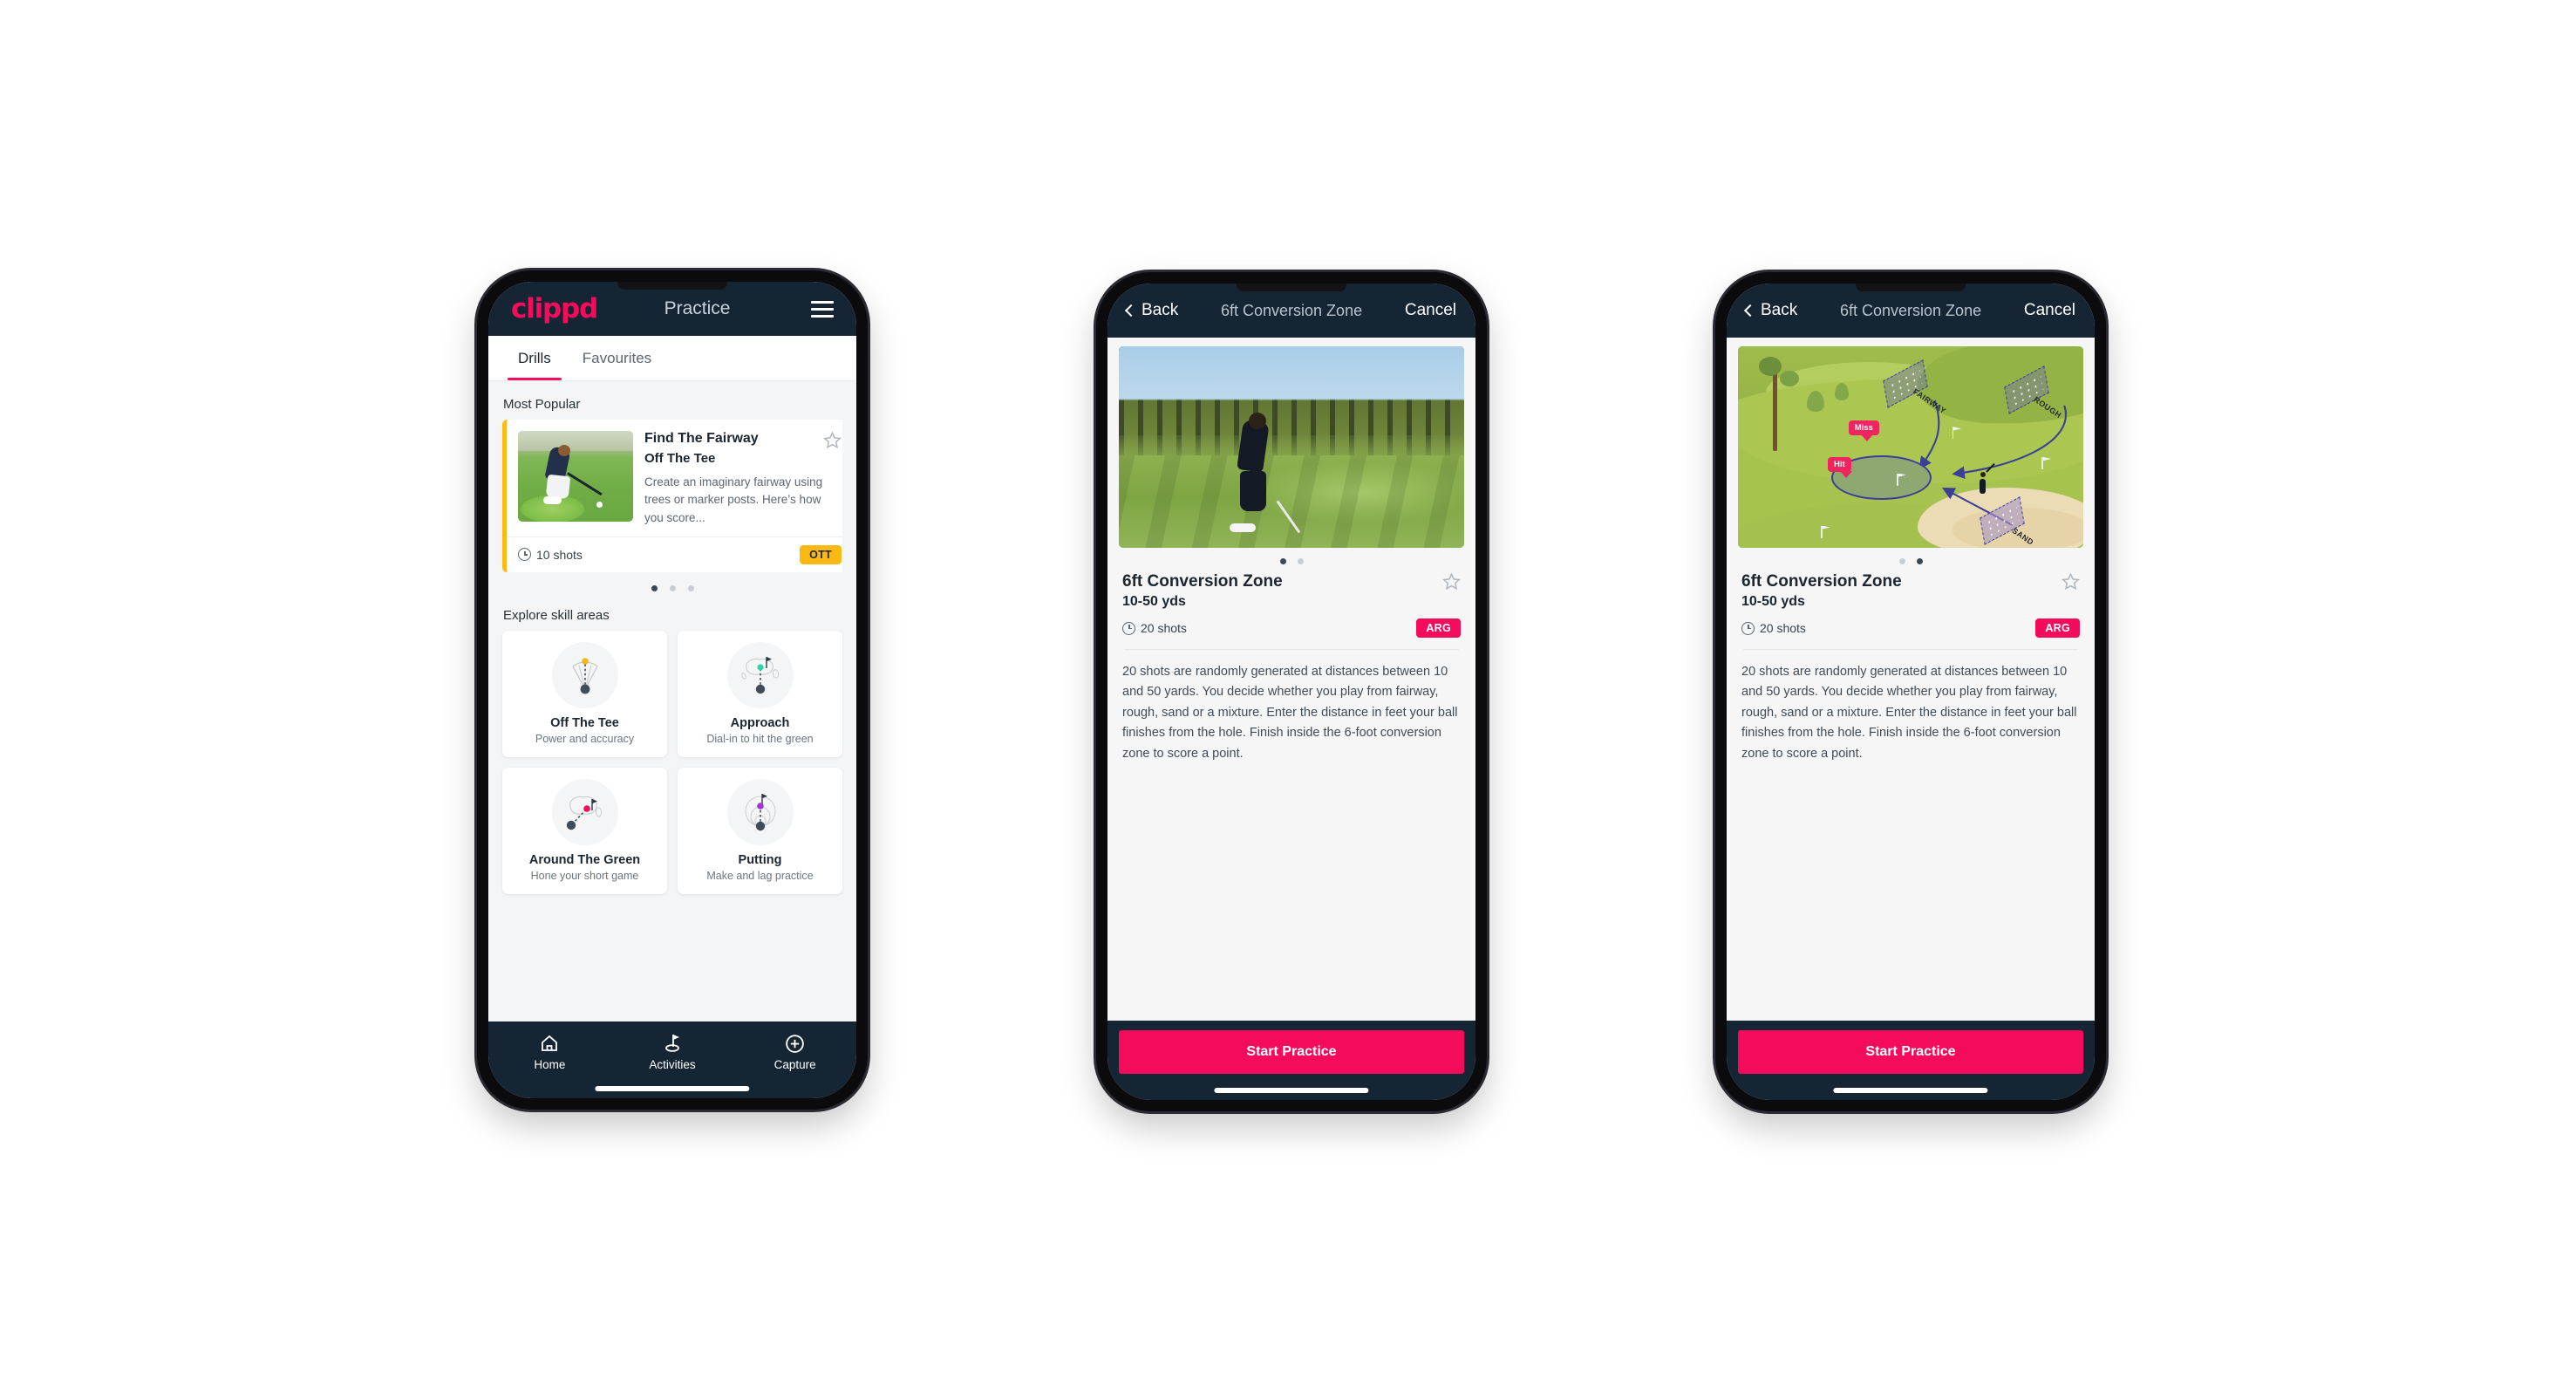 Image resolution: width=2576 pixels, height=1387 pixels. What do you see at coordinates (1863, 431) in the screenshot?
I see `marker-miss: Miss` at bounding box center [1863, 431].